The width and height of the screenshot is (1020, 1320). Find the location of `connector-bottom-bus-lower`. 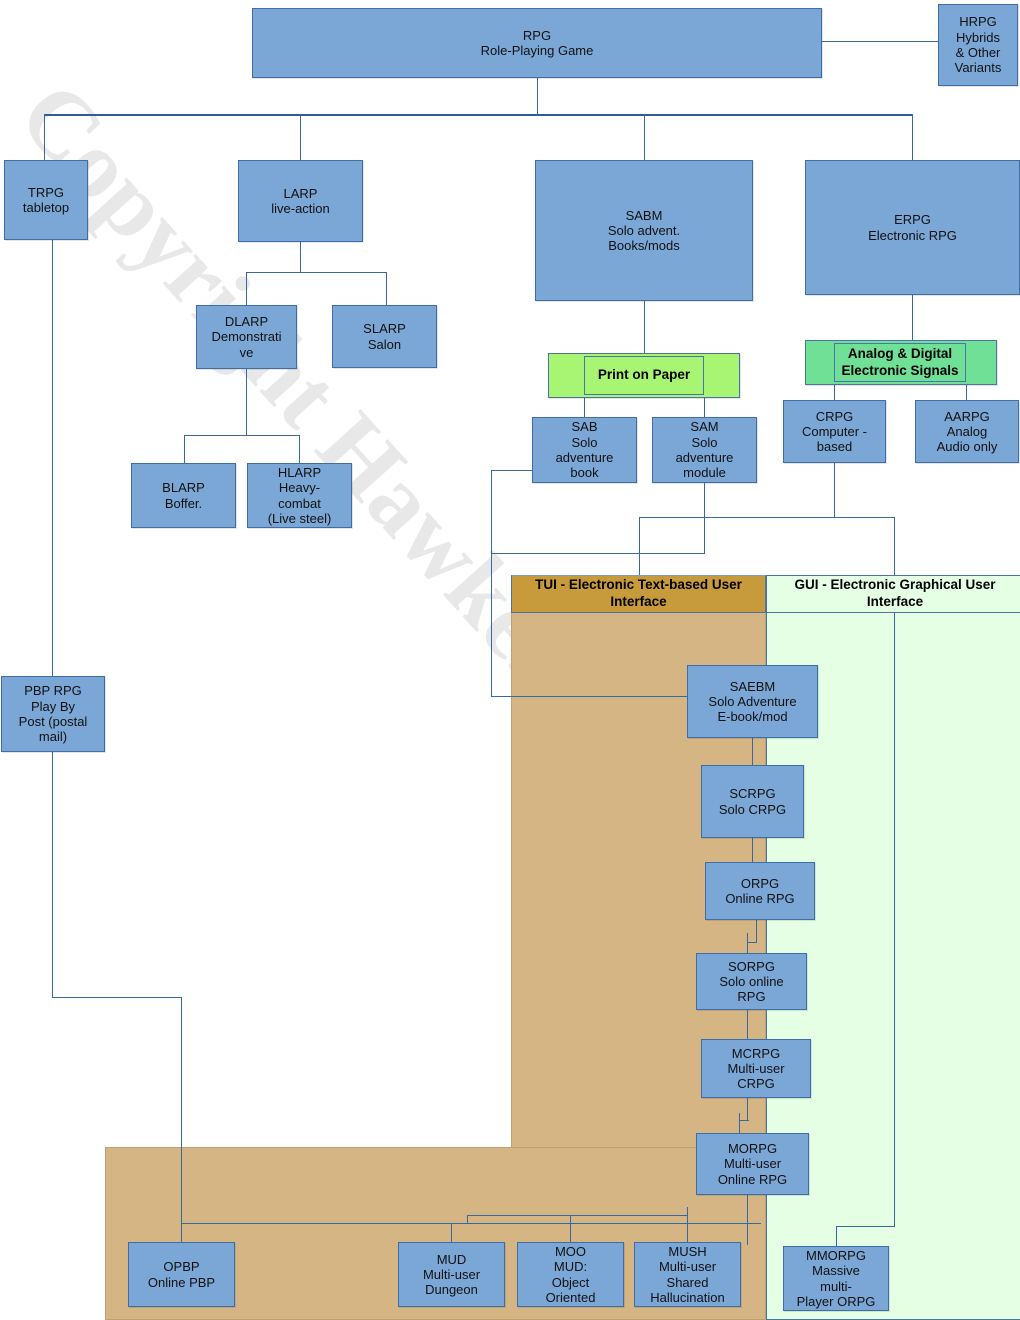

connector-bottom-bus-lower is located at coordinates (471, 1223).